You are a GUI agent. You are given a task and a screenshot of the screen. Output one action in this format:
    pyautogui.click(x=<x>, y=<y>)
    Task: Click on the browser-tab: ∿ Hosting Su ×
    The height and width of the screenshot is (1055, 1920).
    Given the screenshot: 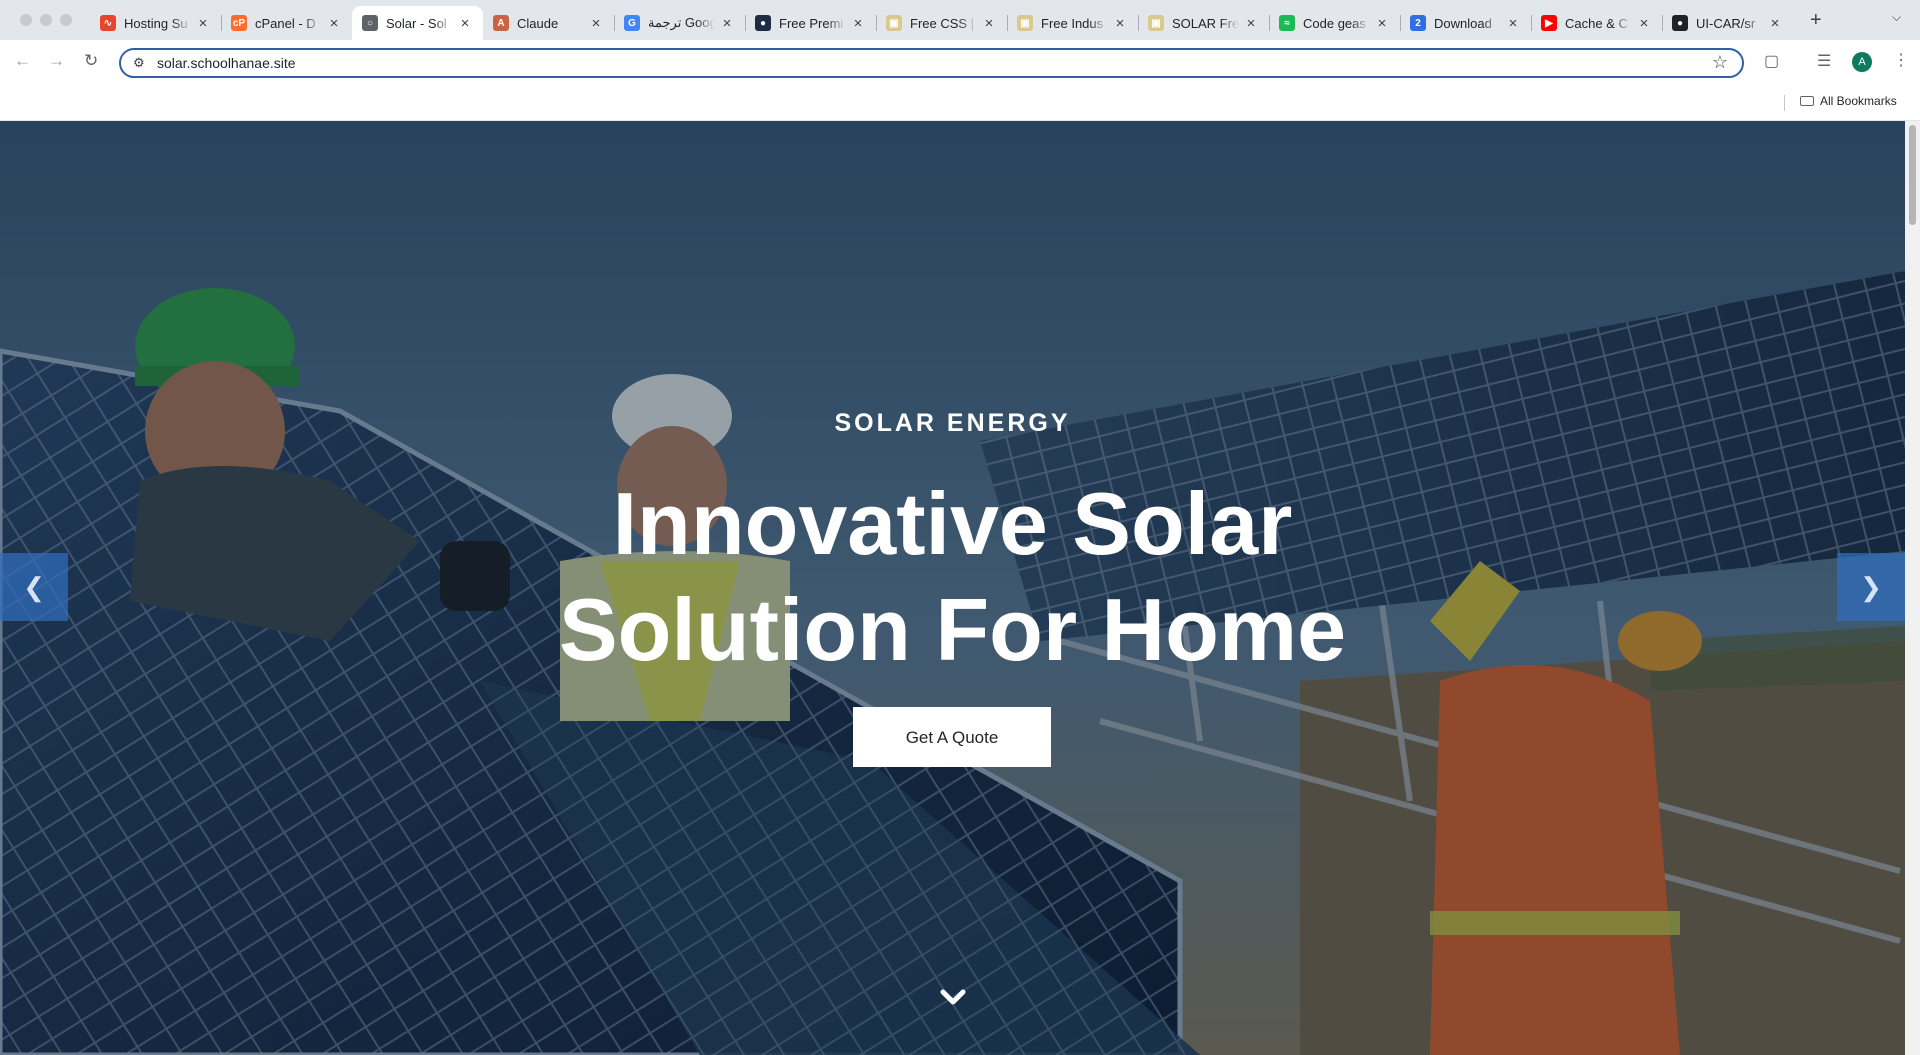 What is the action you would take?
    pyautogui.click(x=155, y=23)
    